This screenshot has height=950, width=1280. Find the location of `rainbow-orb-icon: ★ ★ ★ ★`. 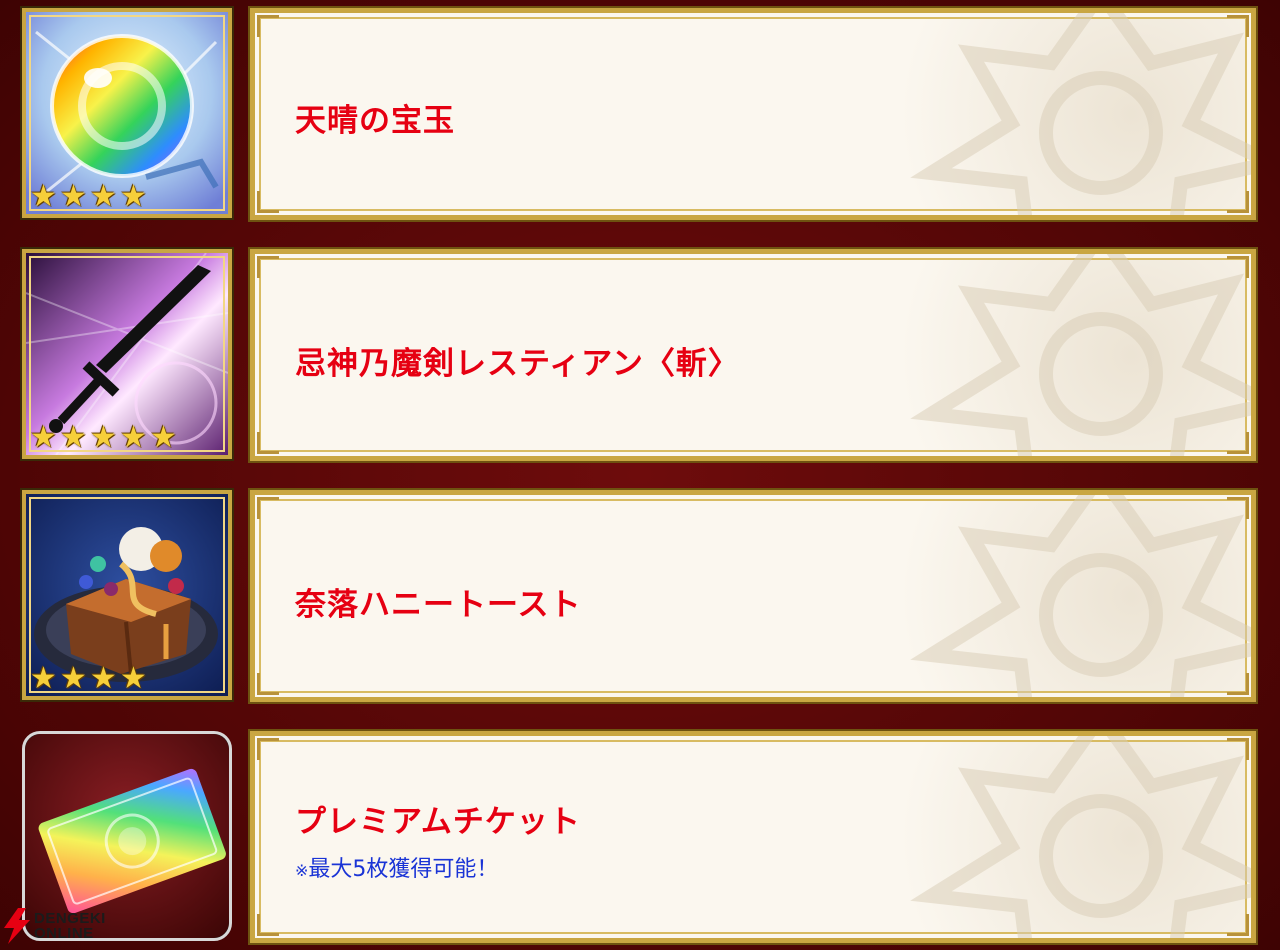

rainbow-orb-icon: ★ ★ ★ ★ is located at coordinates (127, 113).